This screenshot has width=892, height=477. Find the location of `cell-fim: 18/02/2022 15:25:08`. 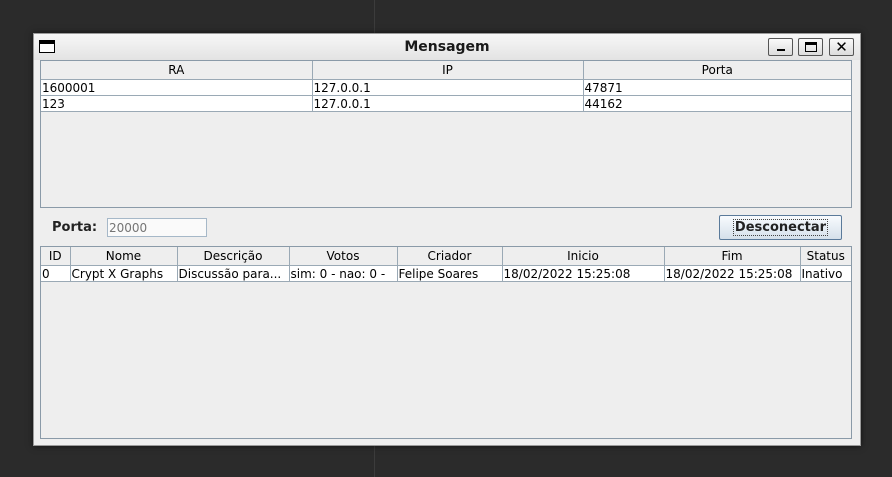

cell-fim: 18/02/2022 15:25:08 is located at coordinates (732, 273).